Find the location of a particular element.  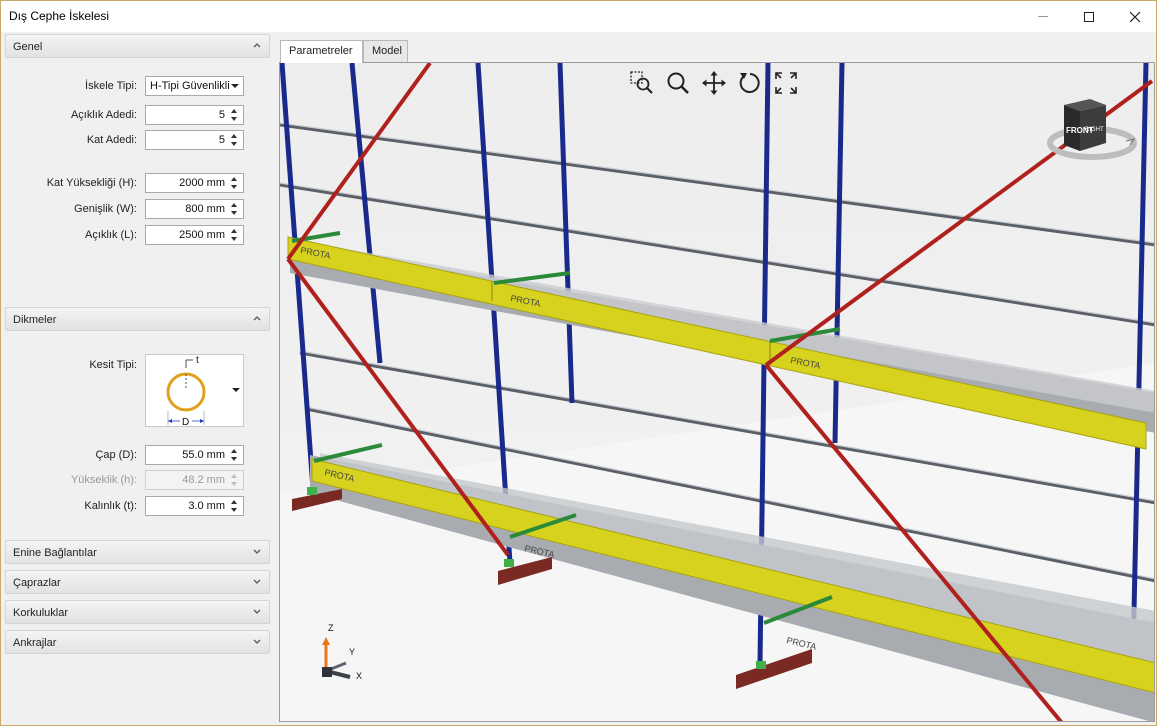

close-icon is located at coordinates (1135, 16).